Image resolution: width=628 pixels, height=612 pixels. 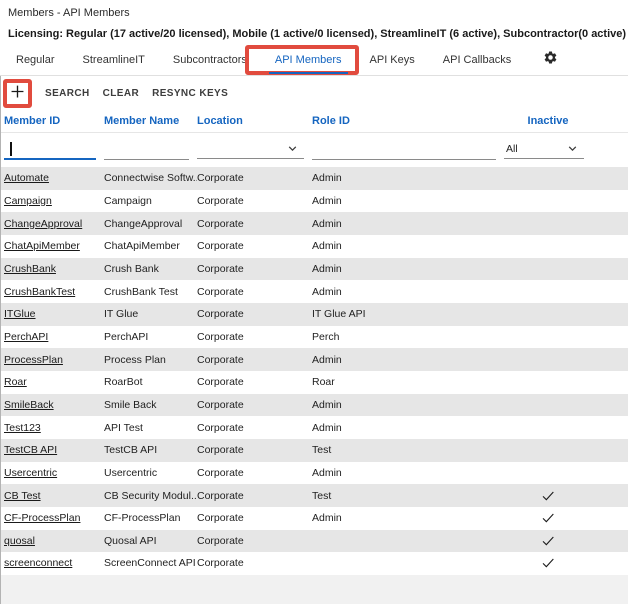 What do you see at coordinates (15, 382) in the screenshot?
I see `member-id-link: Roar` at bounding box center [15, 382].